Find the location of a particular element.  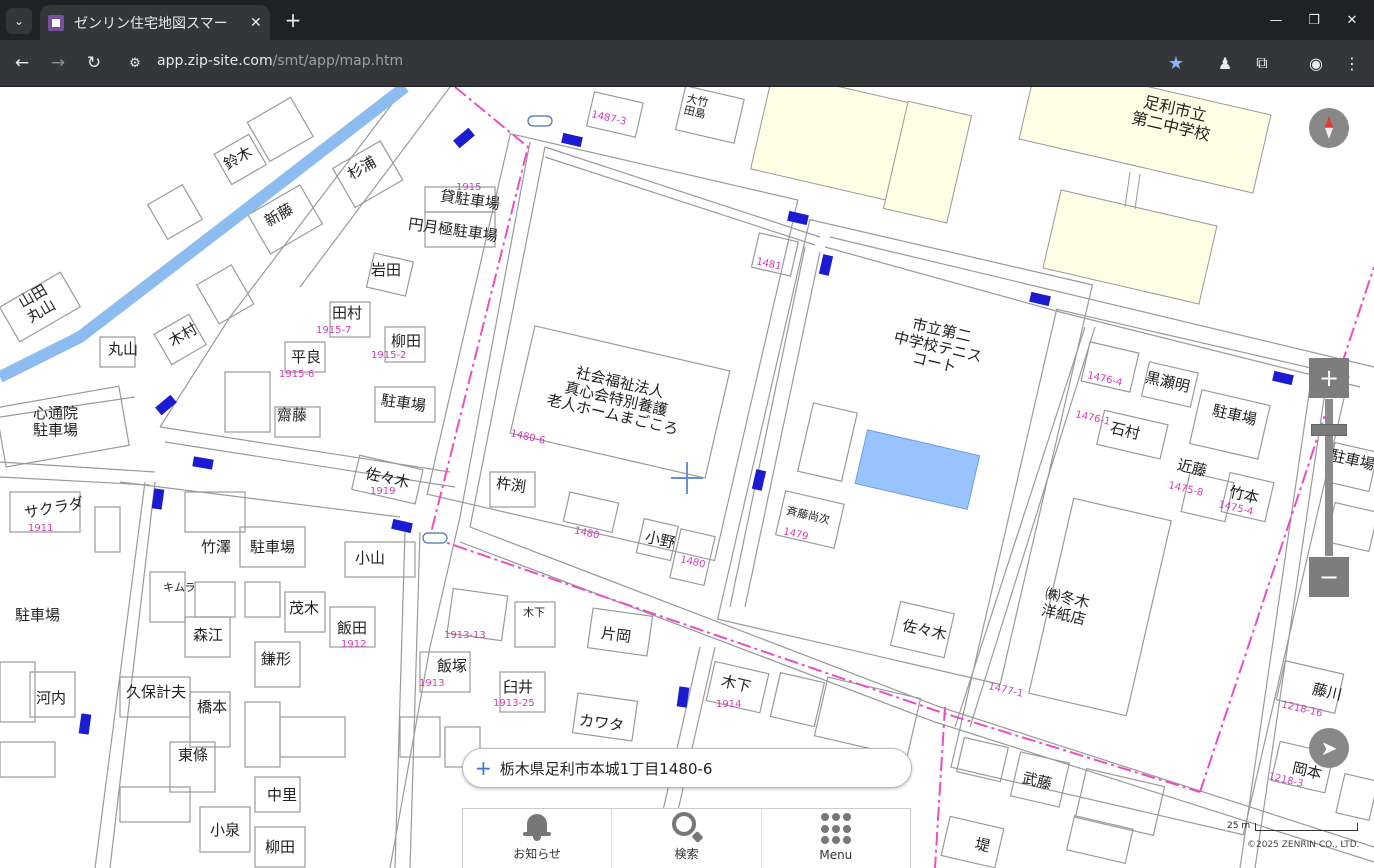

menu-grid-icon is located at coordinates (836, 829).